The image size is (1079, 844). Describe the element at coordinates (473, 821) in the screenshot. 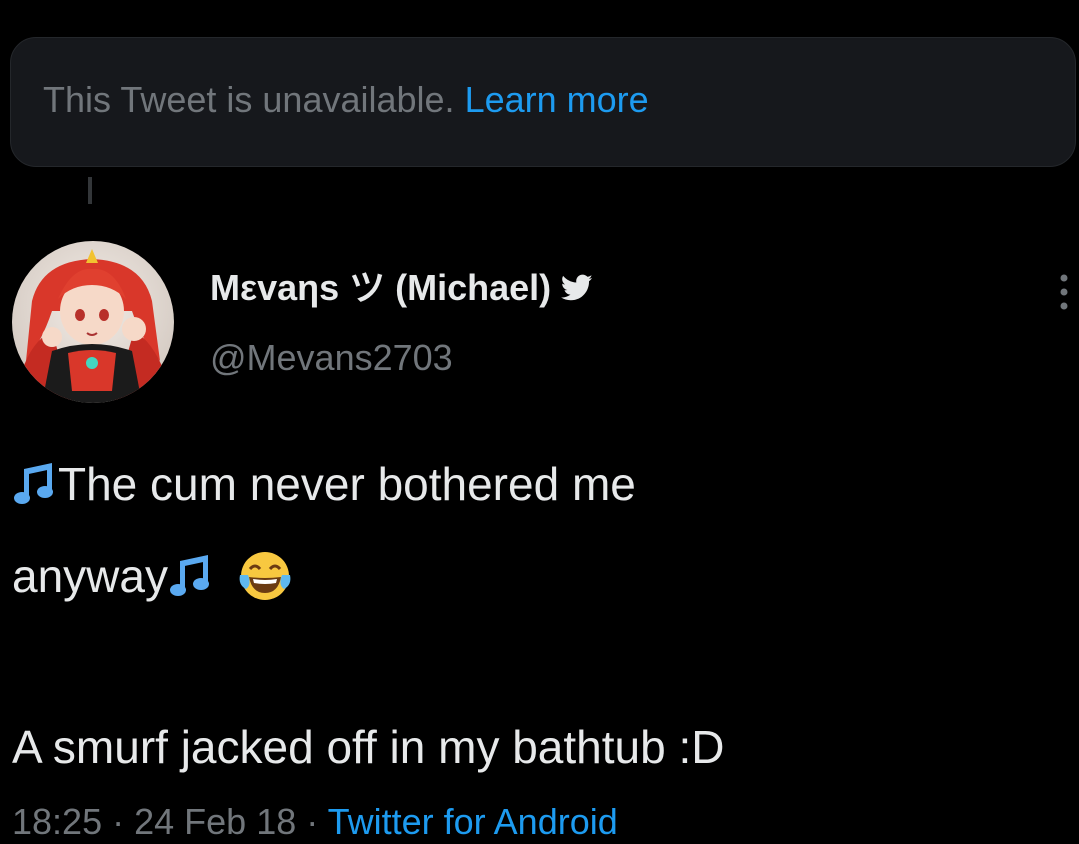

I see `tweet-source-link: Twitter for Android` at that location.